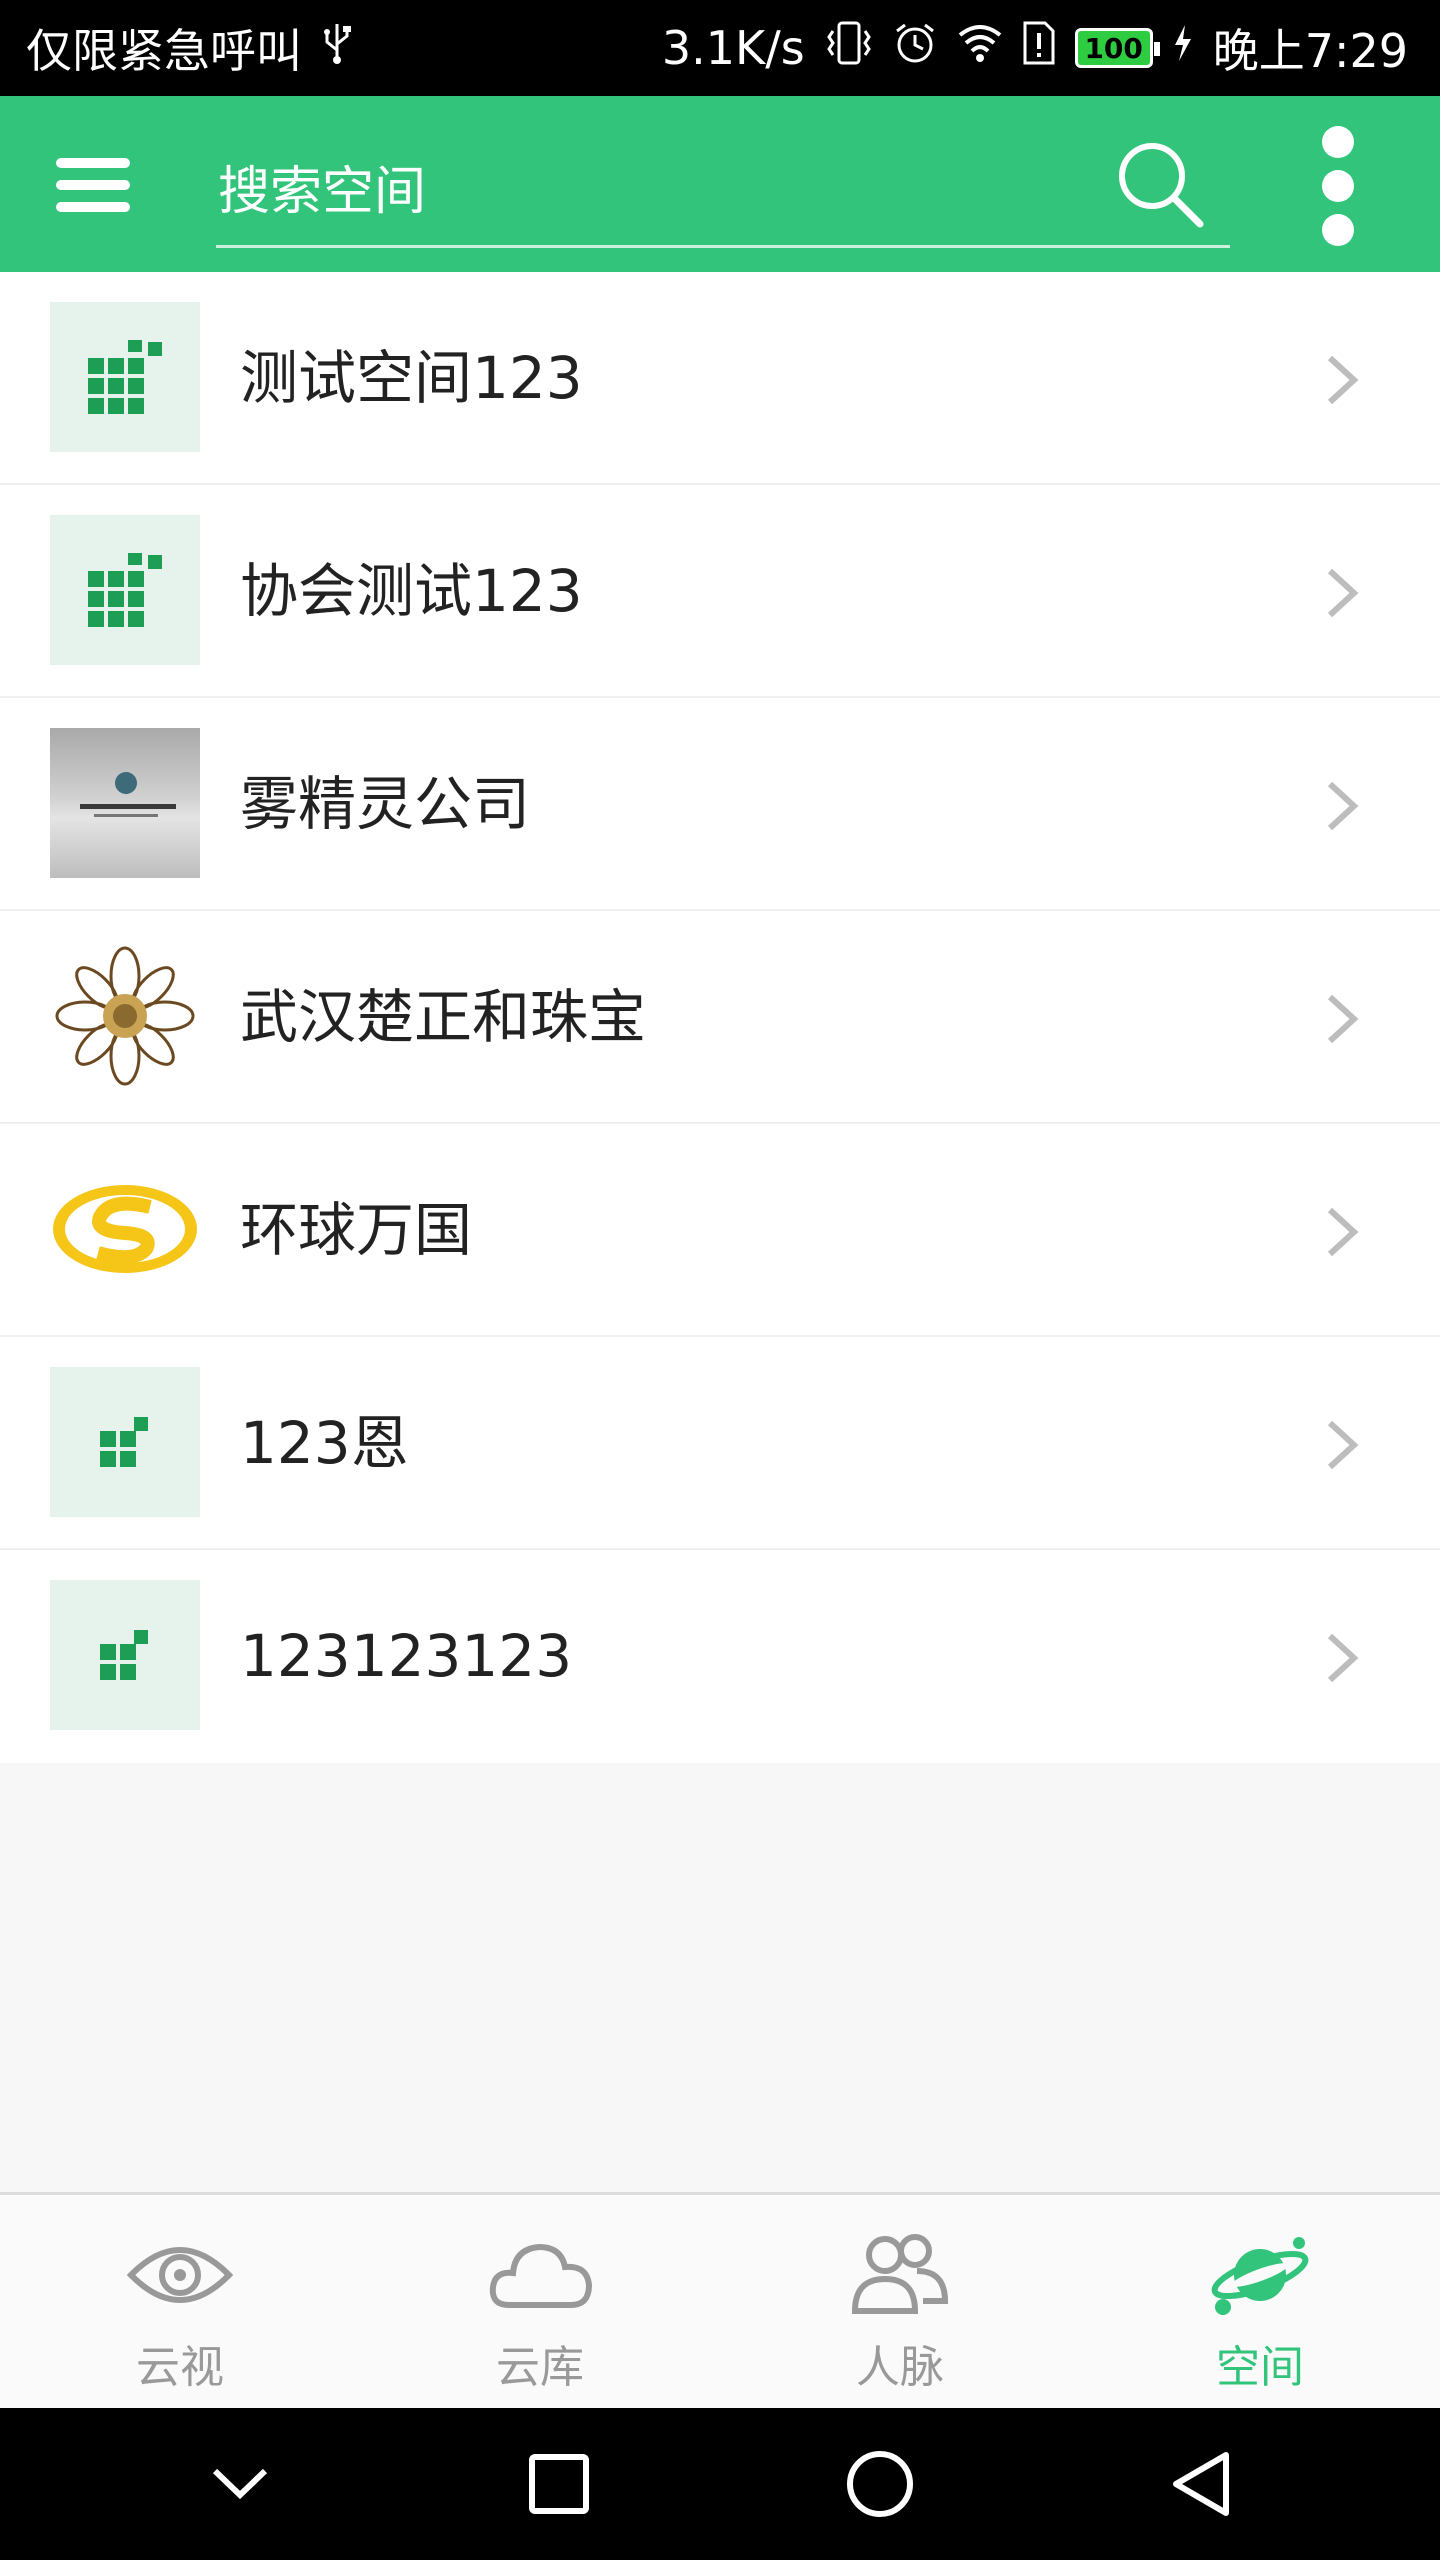  I want to click on list-item: 123恩, so click(720, 1443).